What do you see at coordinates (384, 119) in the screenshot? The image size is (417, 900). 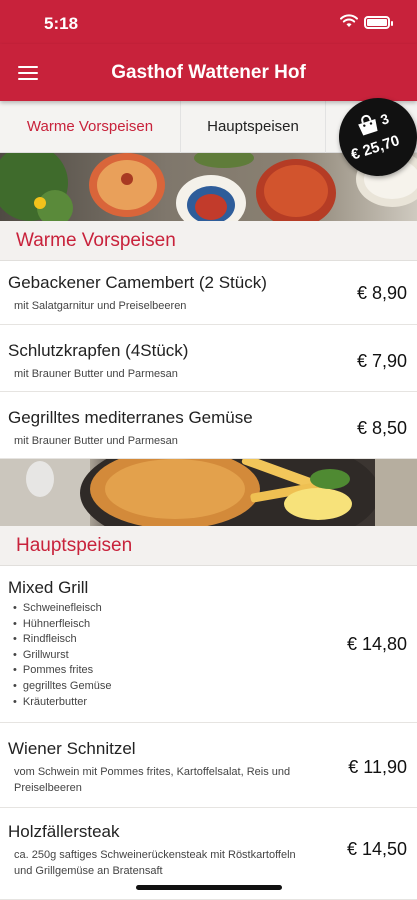 I see `cart-count: 3` at bounding box center [384, 119].